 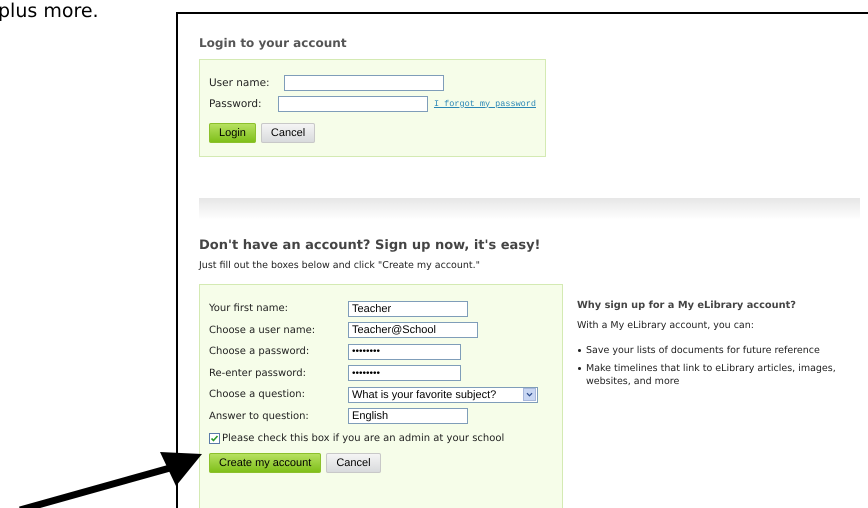 What do you see at coordinates (265, 463) in the screenshot?
I see `submit-button: Create my account` at bounding box center [265, 463].